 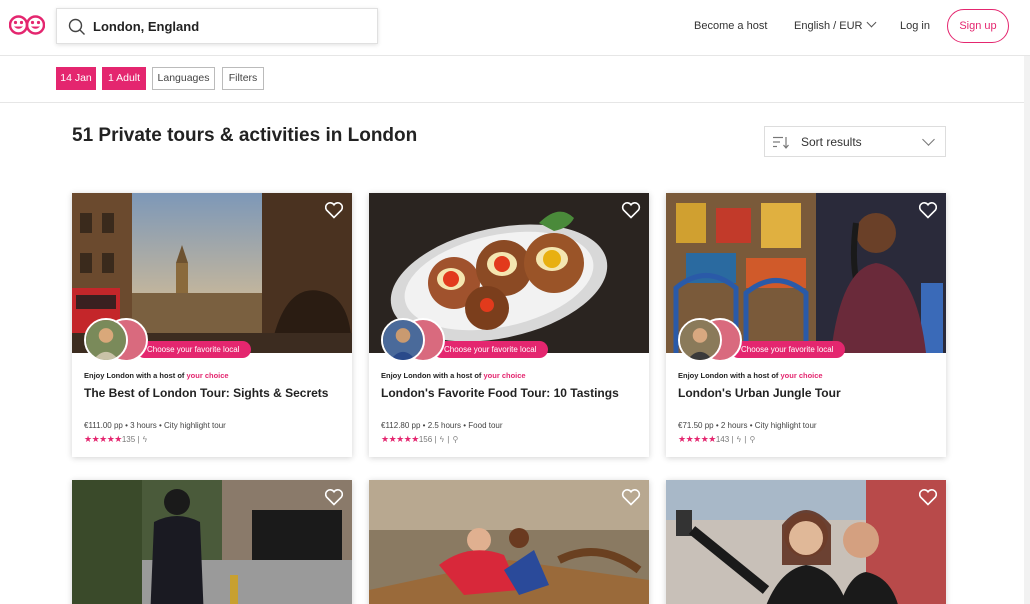 What do you see at coordinates (442, 425) in the screenshot?
I see `tour-meta: €112.80 pp • 2.5 hours • Food tour` at bounding box center [442, 425].